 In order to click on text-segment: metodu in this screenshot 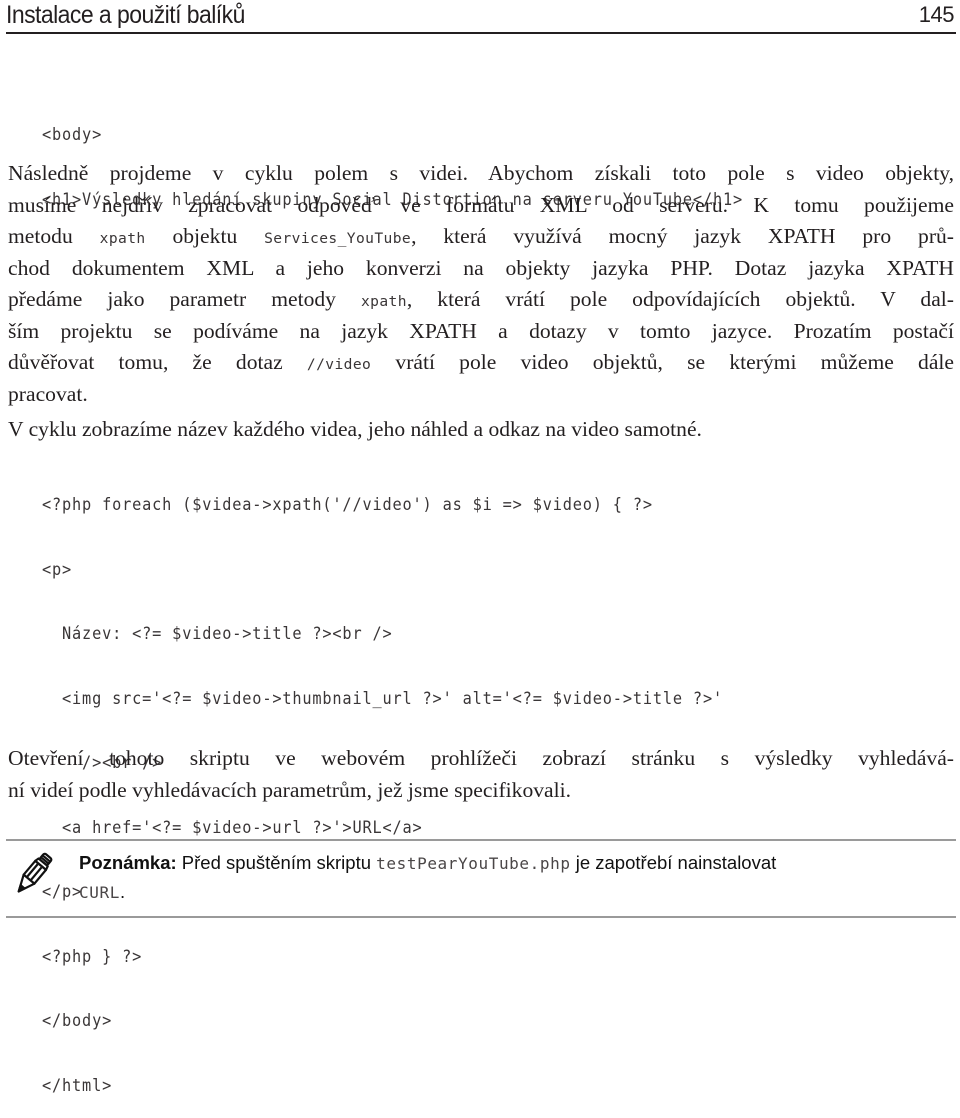, I will do `click(54, 236)`.